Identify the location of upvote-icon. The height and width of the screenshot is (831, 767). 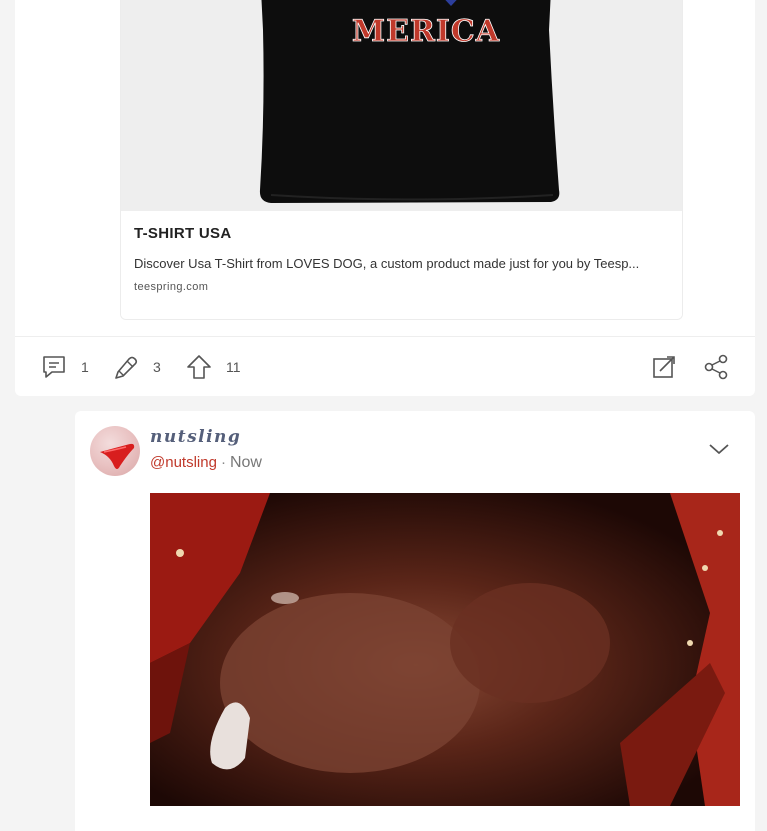
(199, 367).